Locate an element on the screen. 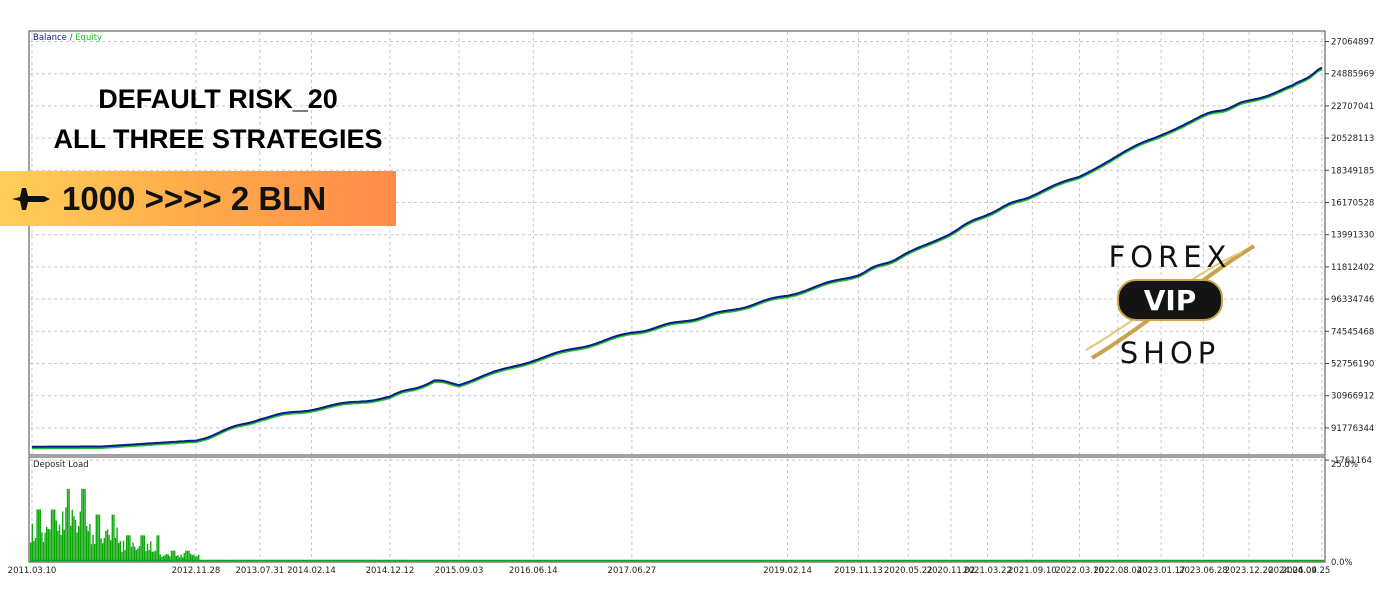  x-tick-label: 2023.12.20 is located at coordinates (1249, 571).